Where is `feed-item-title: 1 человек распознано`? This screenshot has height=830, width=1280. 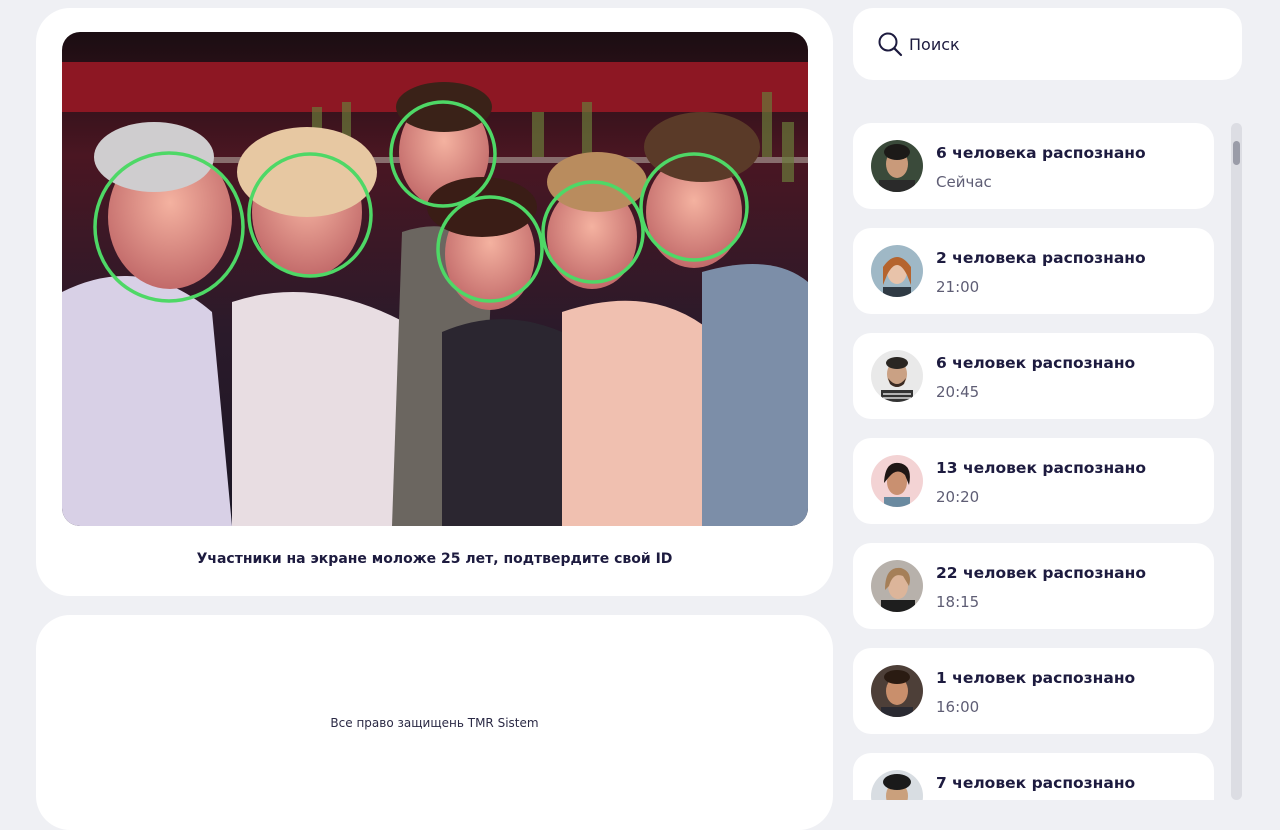
feed-item-title: 1 человек распознано is located at coordinates (1036, 678).